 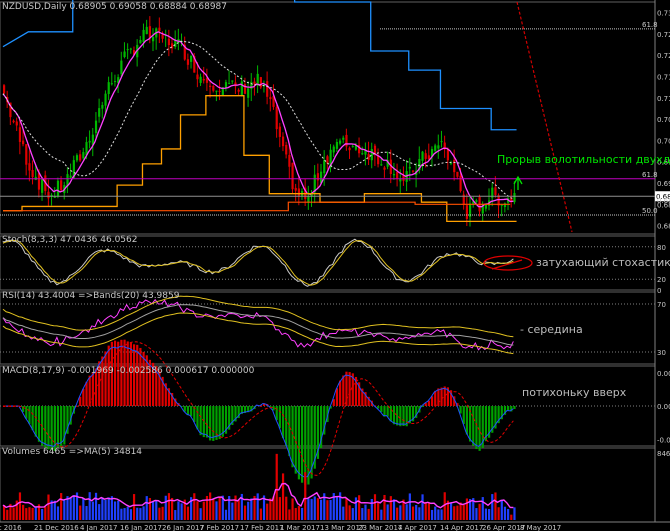 What do you see at coordinates (663, 120) in the screenshot?
I see `price-tick-label: 0.708` at bounding box center [663, 120].